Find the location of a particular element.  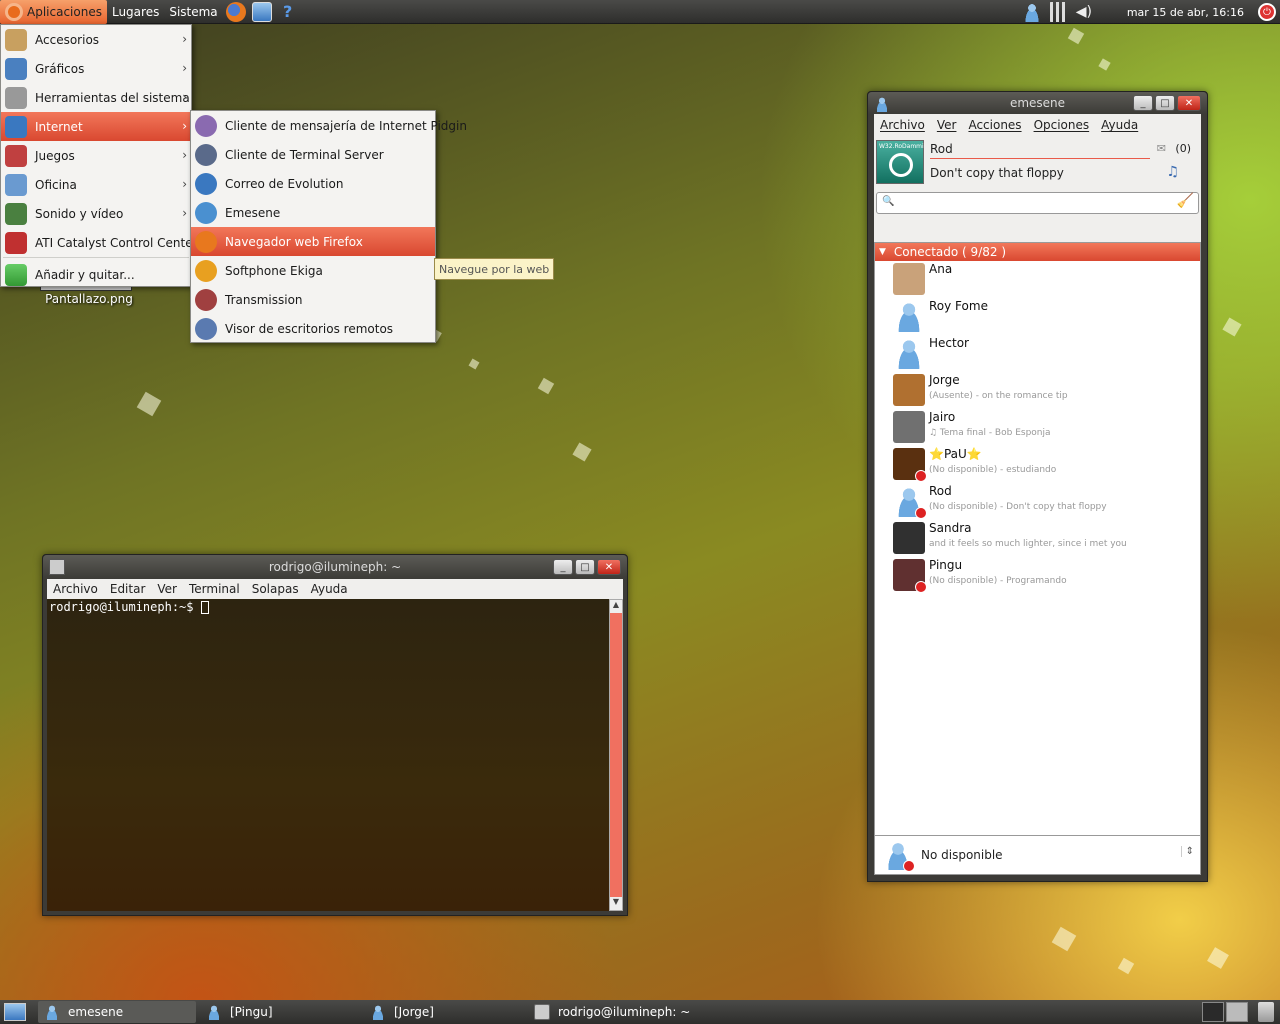

terminal-menu-editar: Editar is located at coordinates (128, 589).